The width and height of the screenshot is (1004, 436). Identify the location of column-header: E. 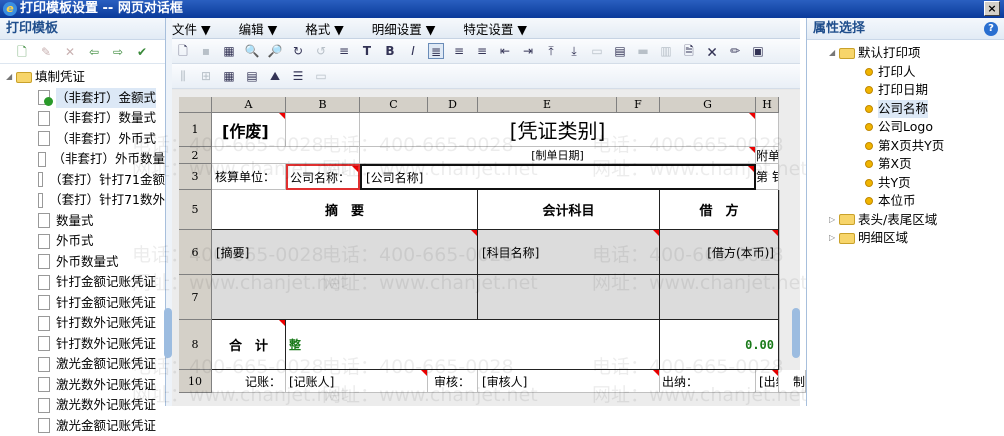
(547, 105).